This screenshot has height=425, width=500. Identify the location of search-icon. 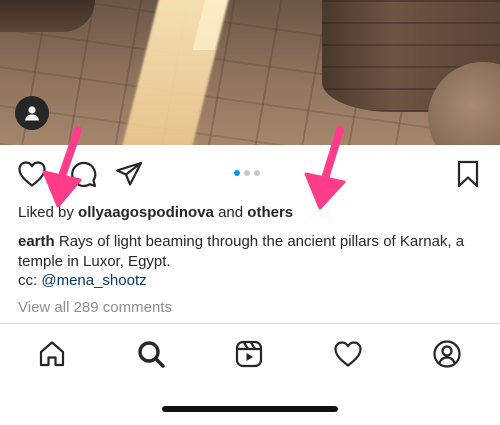
(151, 354).